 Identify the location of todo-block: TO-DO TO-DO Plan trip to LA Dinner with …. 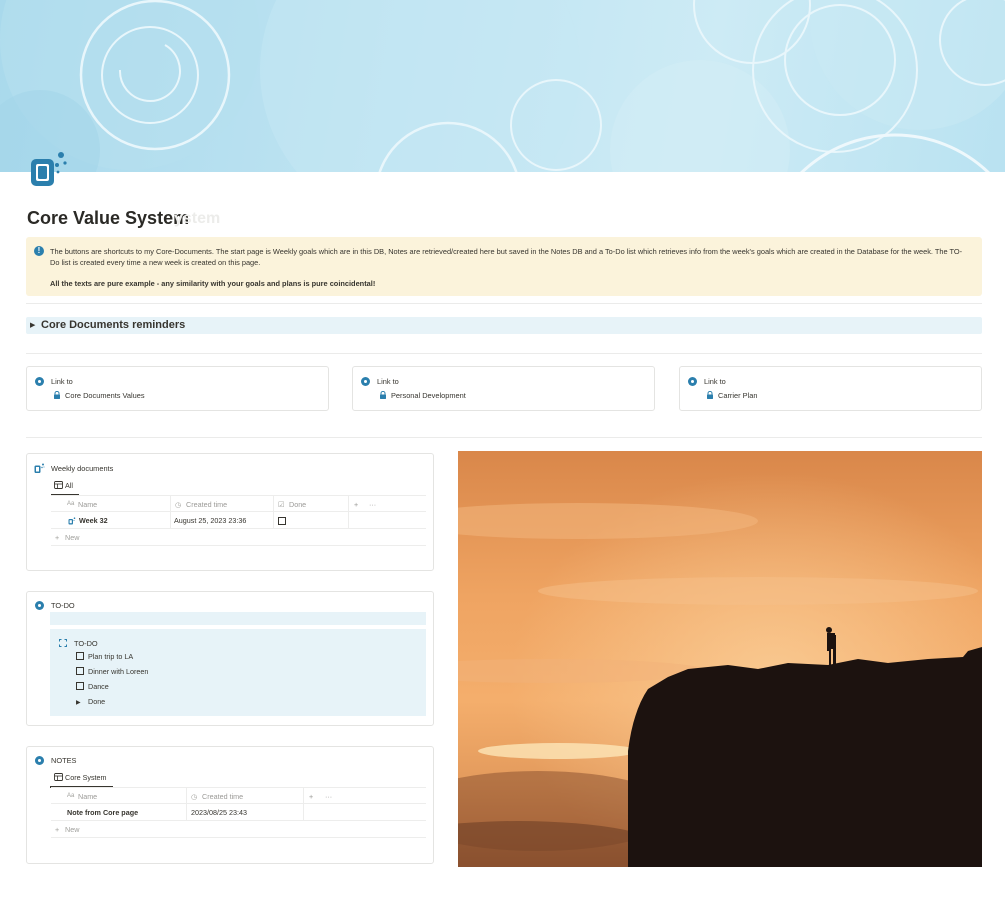
(230, 658).